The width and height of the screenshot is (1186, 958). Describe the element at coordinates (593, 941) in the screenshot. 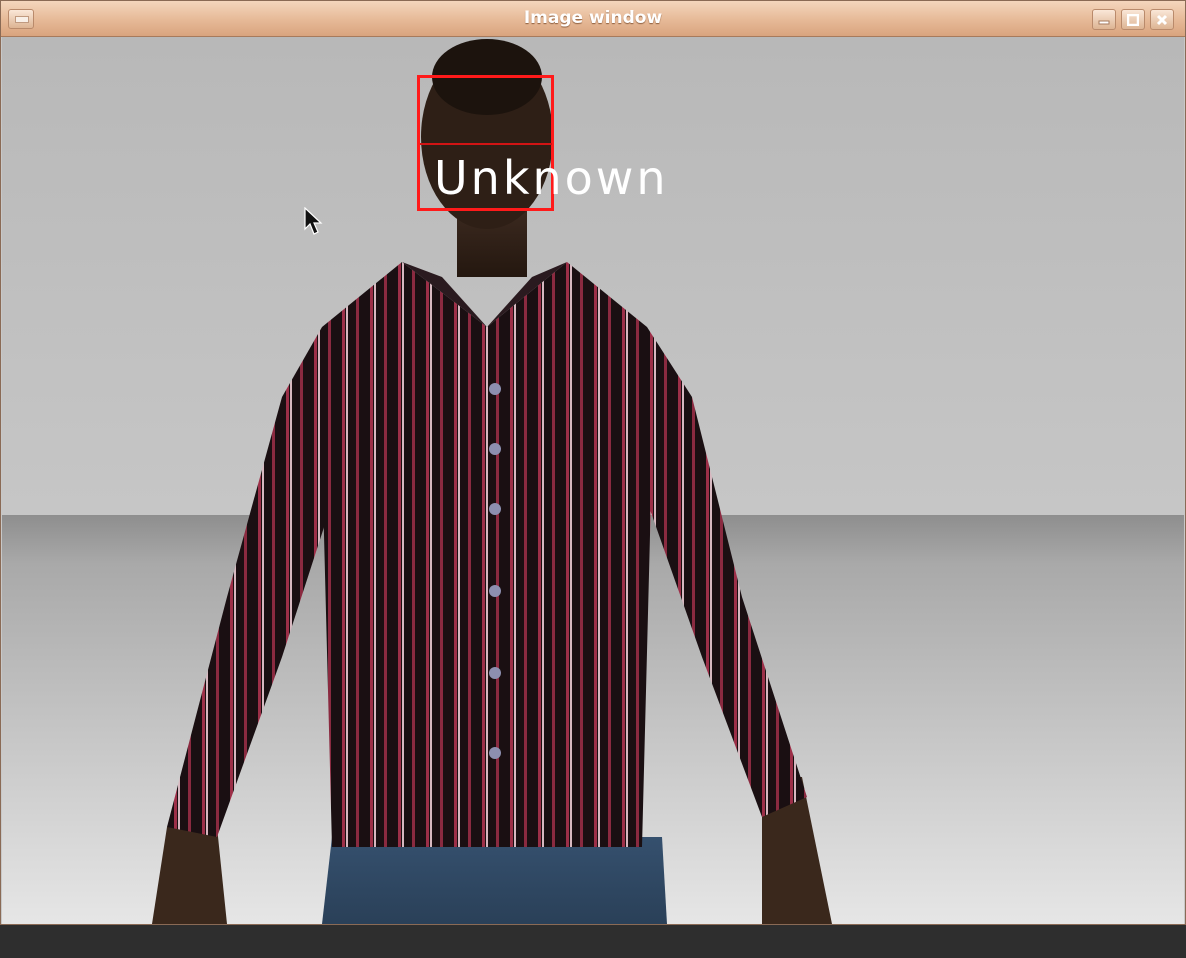

I see `status-bar` at that location.